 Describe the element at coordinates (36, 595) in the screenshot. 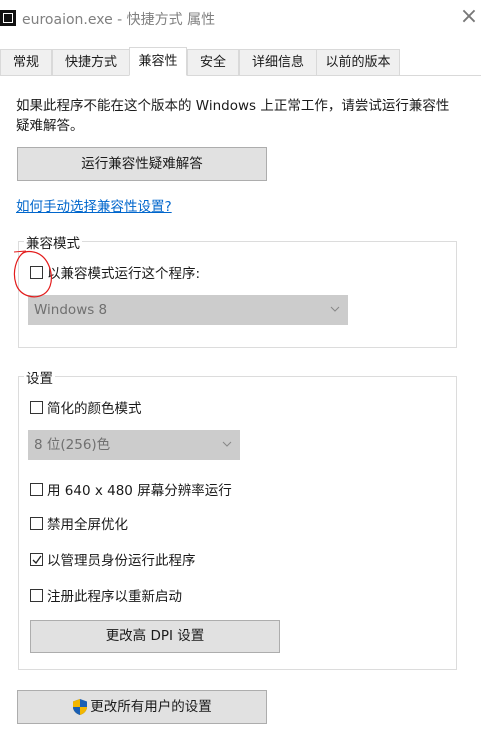

I see `register-restart-checkbox` at that location.